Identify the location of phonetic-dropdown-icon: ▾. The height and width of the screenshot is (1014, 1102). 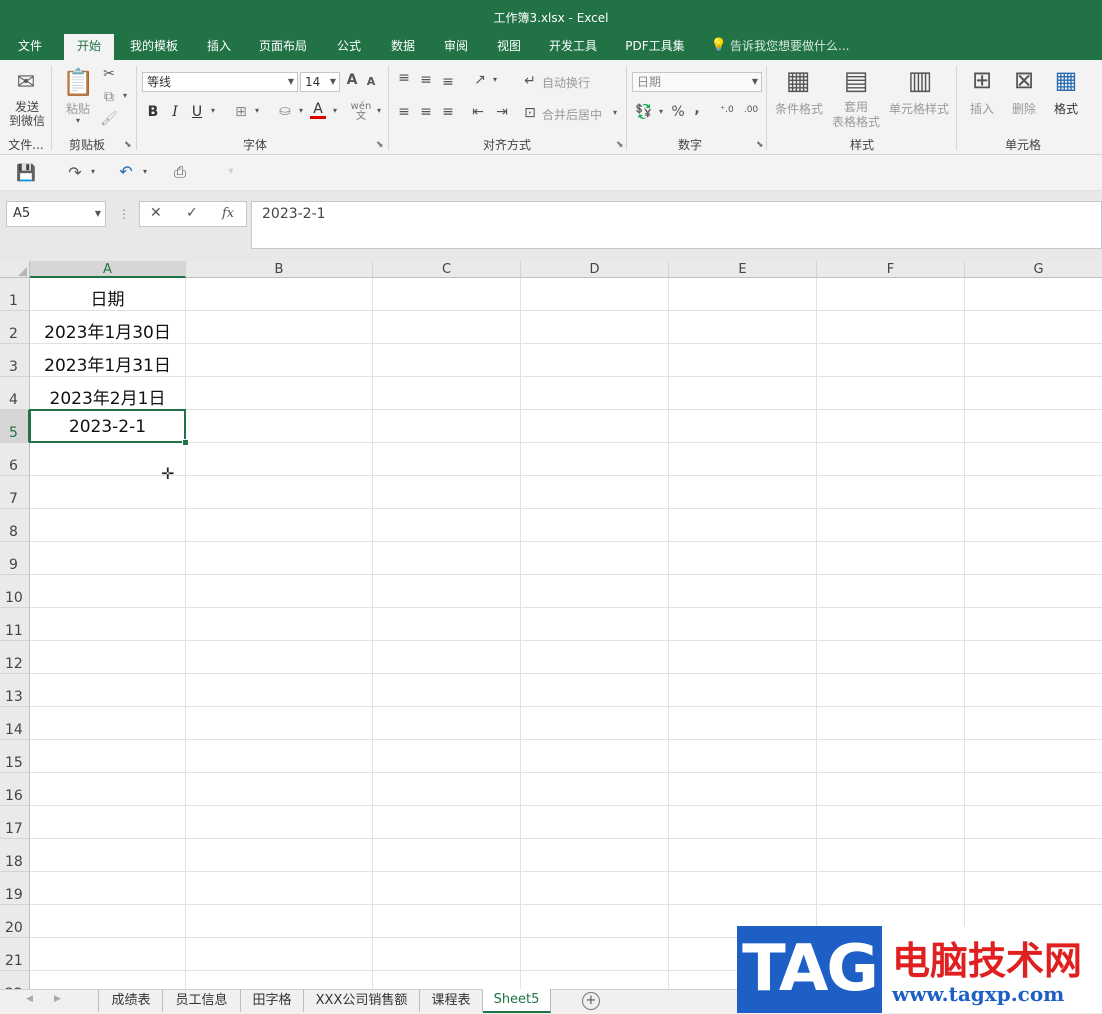
(379, 110).